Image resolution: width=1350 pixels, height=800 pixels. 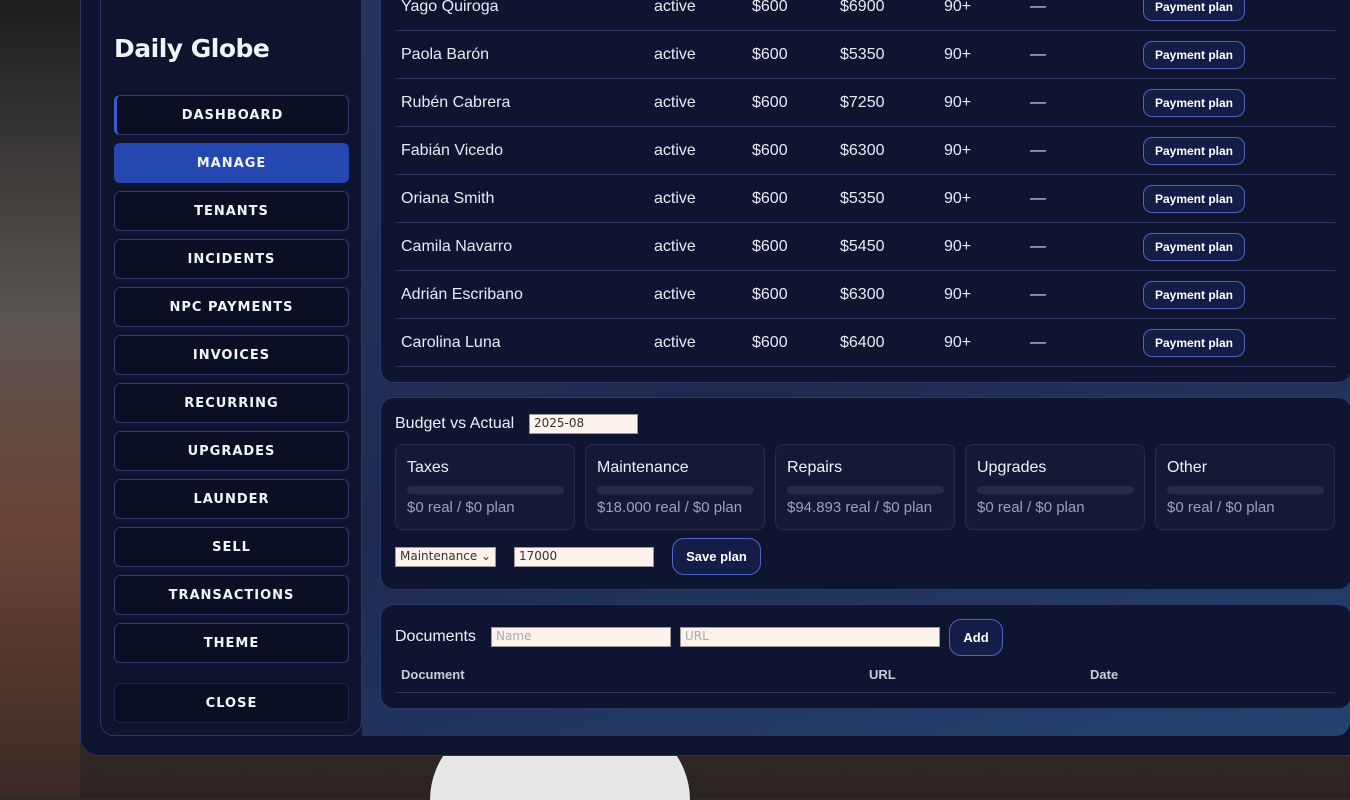 I want to click on nav-incidents-button: INCIDENTS, so click(x=231, y=259).